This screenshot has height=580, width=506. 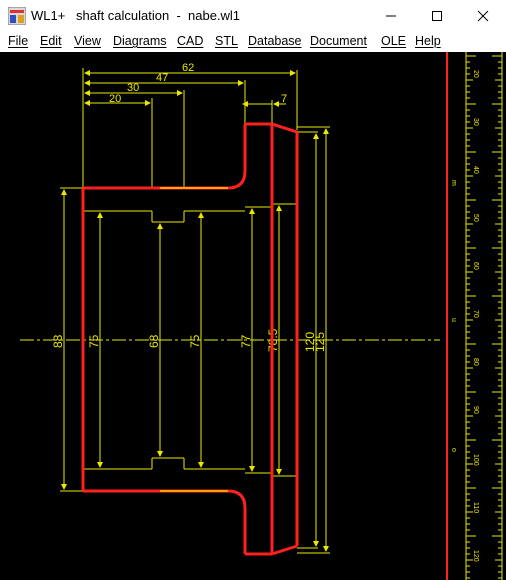 I want to click on maximize-button, so click(x=437, y=16).